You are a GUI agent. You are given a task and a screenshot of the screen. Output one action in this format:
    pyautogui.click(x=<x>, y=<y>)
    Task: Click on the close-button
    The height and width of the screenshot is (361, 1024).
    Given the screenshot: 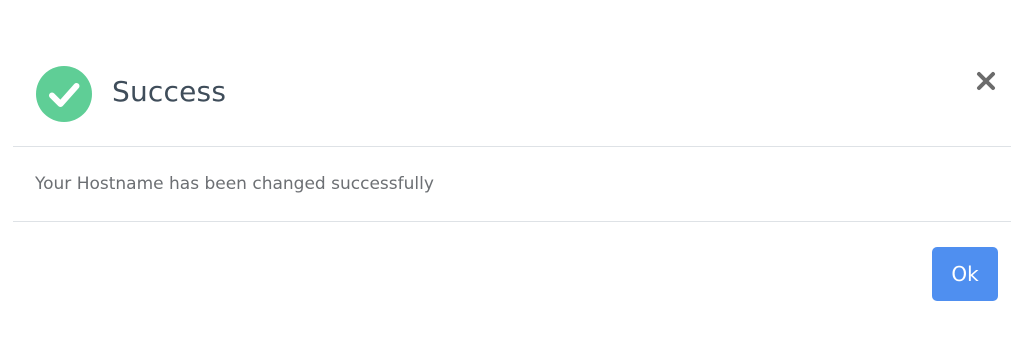 What is the action you would take?
    pyautogui.click(x=986, y=81)
    